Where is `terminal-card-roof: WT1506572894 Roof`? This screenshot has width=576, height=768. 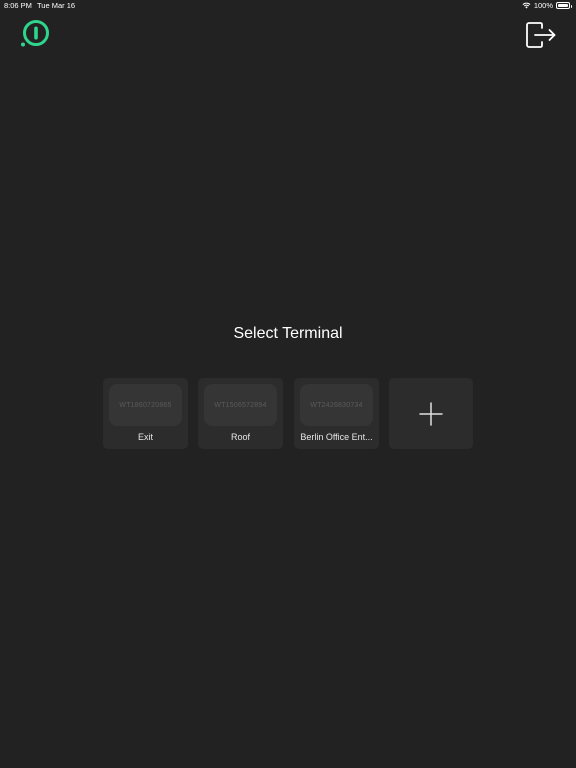 terminal-card-roof: WT1506572894 Roof is located at coordinates (240, 413).